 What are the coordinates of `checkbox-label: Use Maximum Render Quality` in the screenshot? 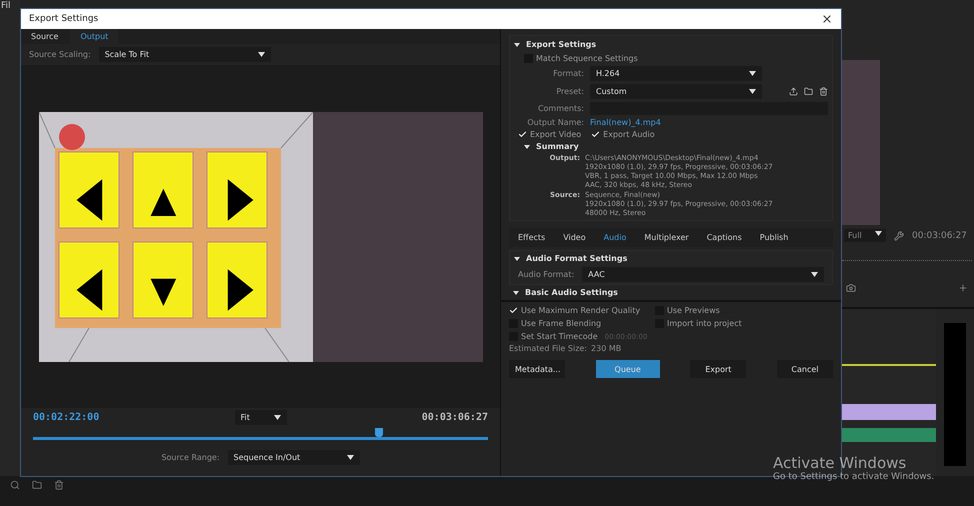 It's located at (580, 310).